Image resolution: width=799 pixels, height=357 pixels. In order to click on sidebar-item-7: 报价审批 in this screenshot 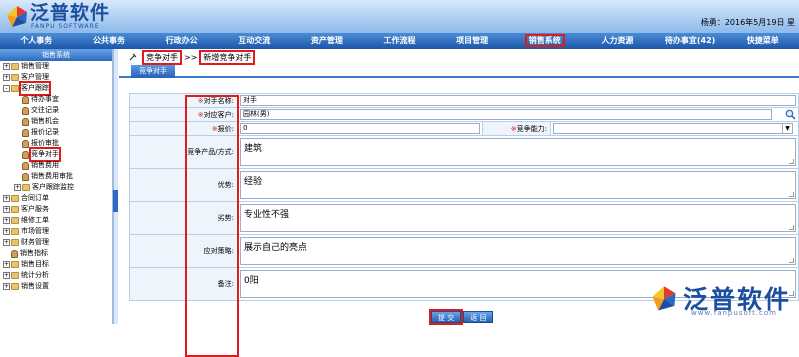, I will do `click(56, 143)`.